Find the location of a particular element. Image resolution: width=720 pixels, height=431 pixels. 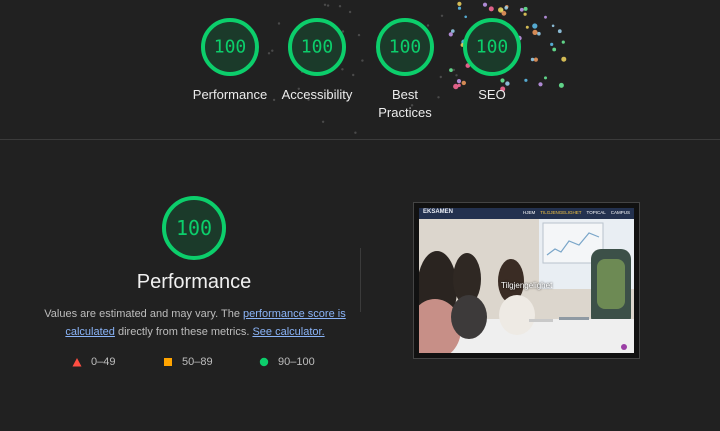

best-practices-category-label: Best Practices is located at coordinates (405, 104).